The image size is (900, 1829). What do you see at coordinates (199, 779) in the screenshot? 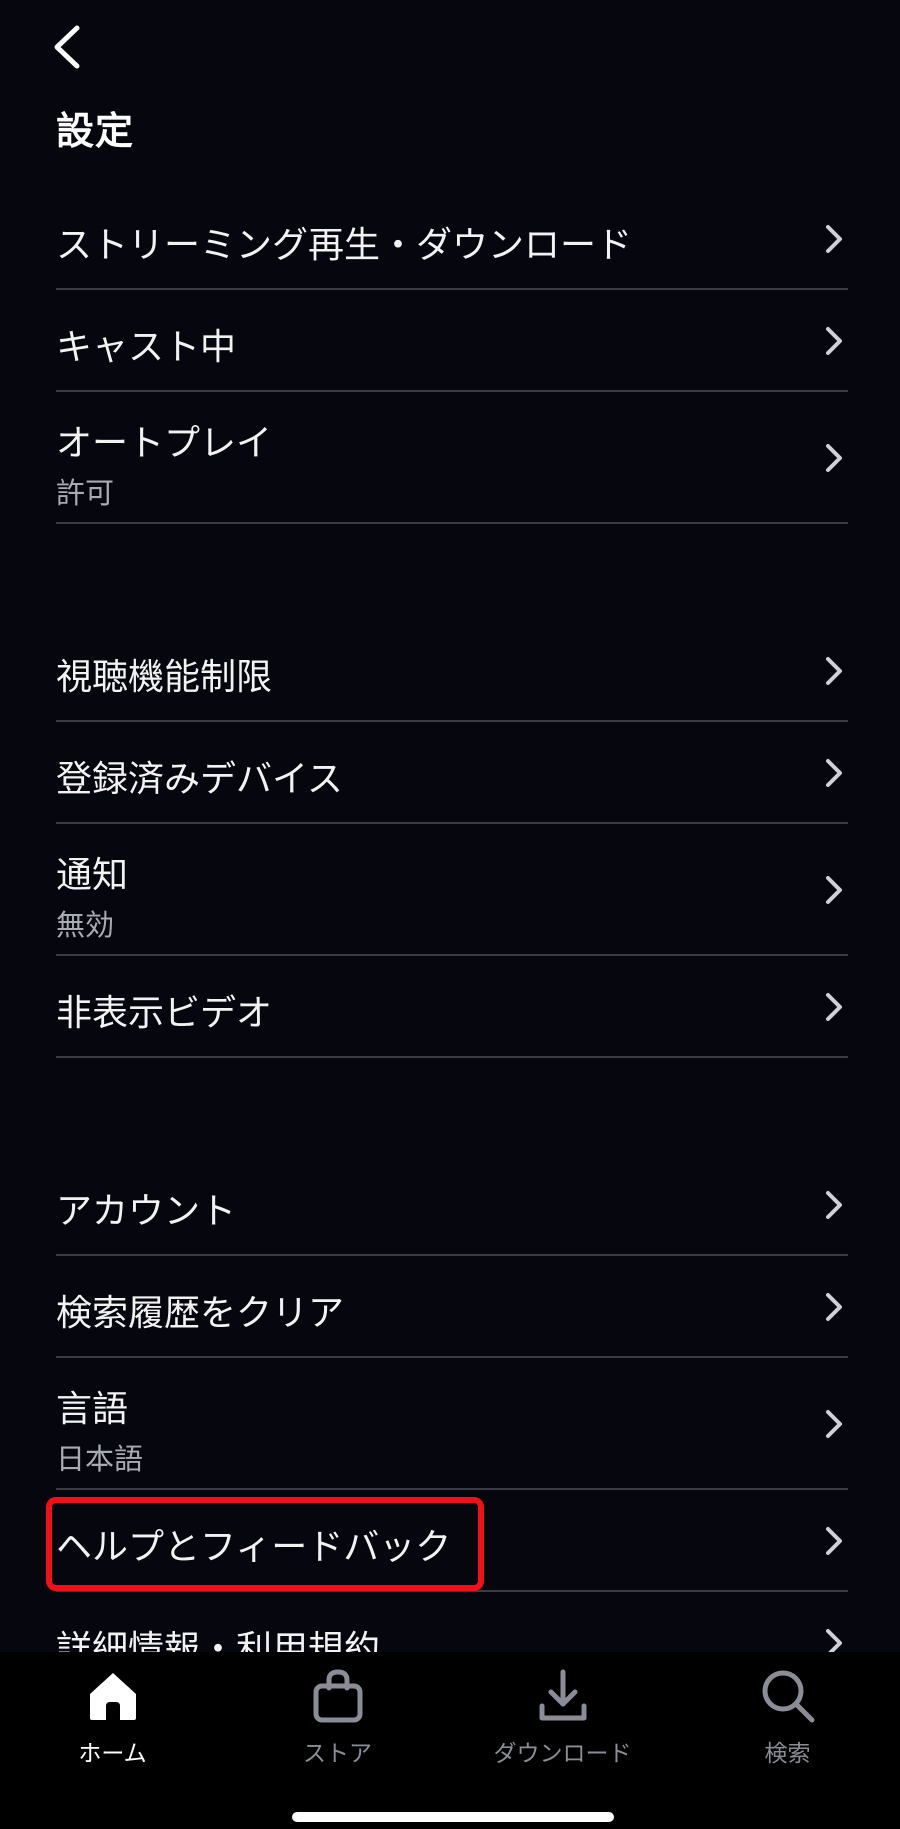
I see `settings-item-label: 登録済みデバイス` at bounding box center [199, 779].